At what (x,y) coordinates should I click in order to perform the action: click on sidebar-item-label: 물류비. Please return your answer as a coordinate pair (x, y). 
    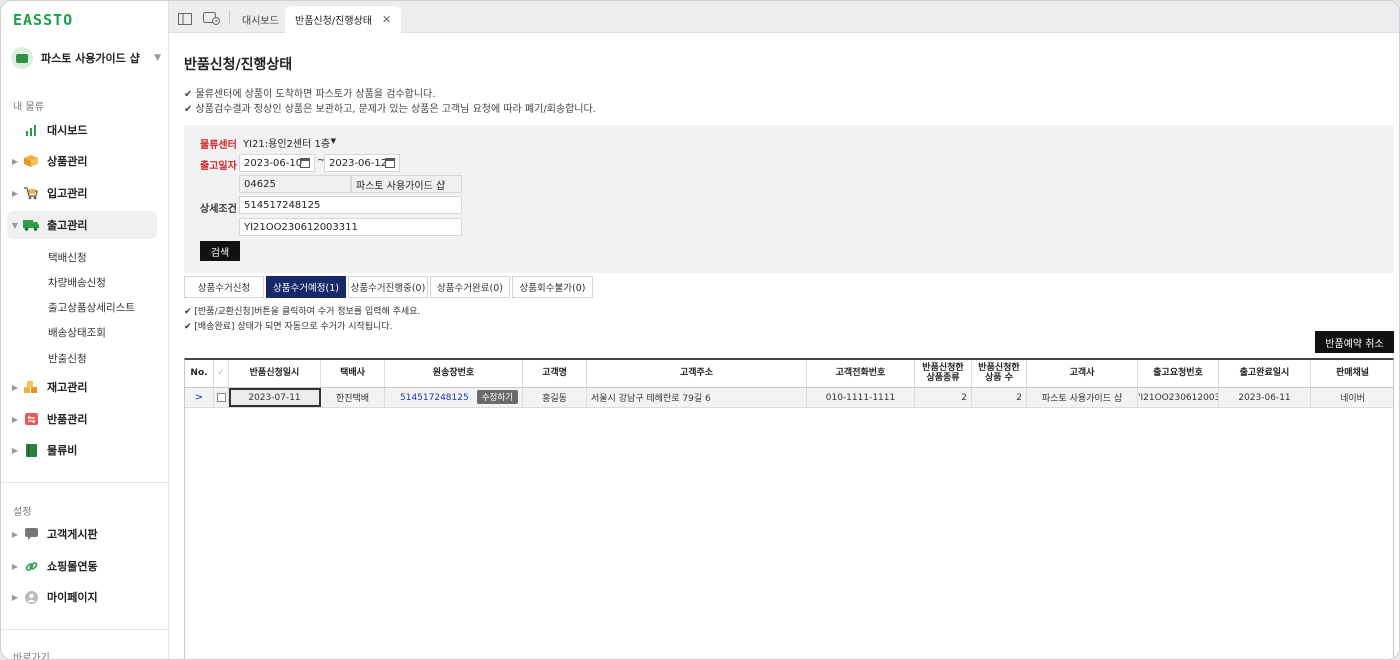
    Looking at the image, I should click on (62, 450).